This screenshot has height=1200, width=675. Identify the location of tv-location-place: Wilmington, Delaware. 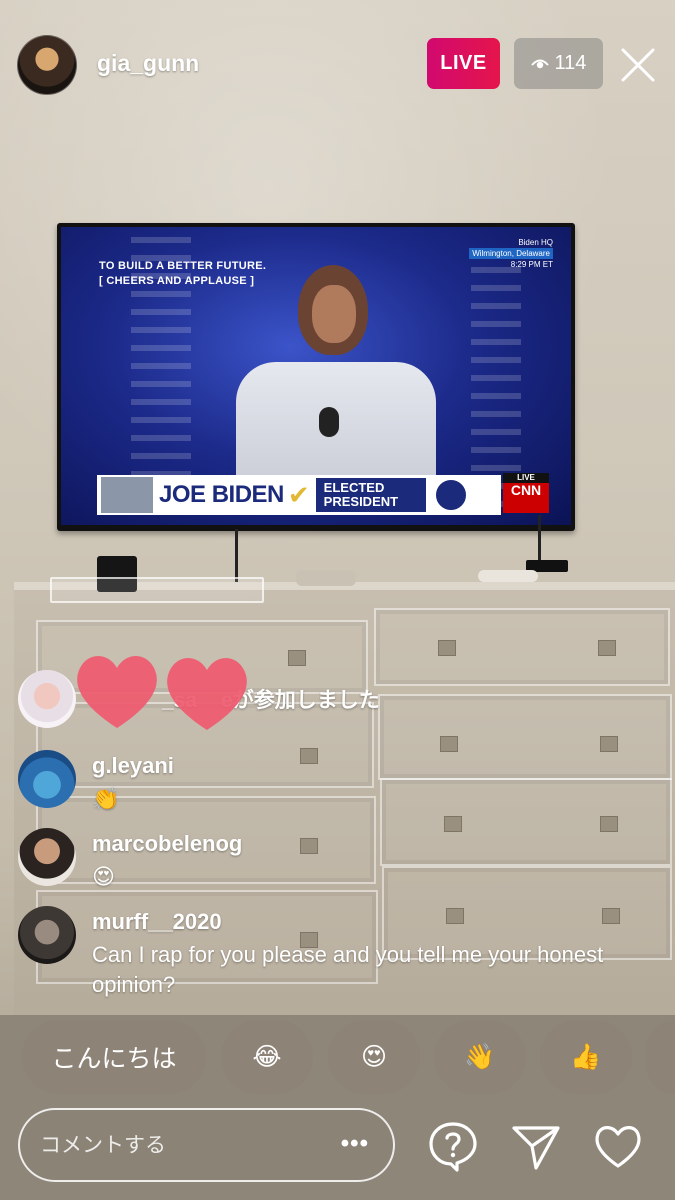
(511, 253).